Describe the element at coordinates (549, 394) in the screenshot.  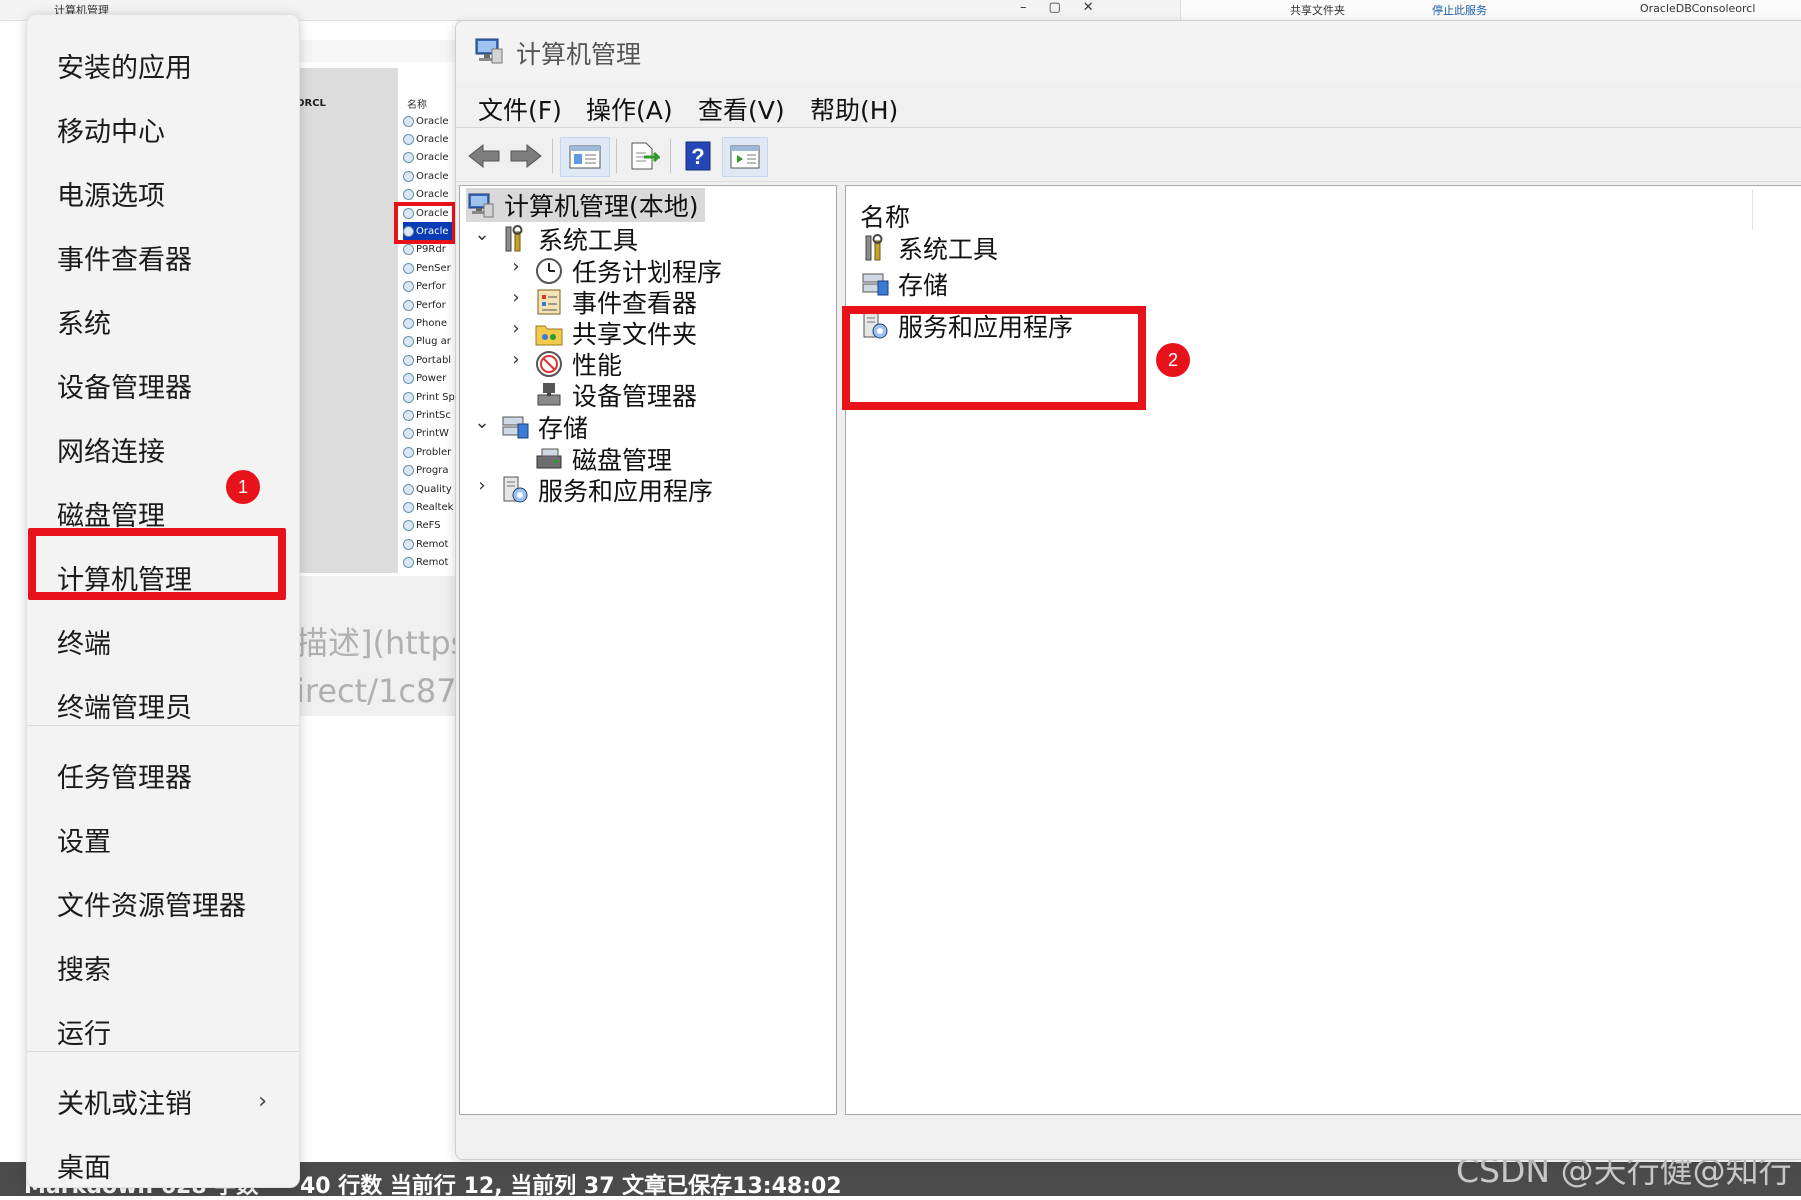
I see `device-manager-icon` at that location.